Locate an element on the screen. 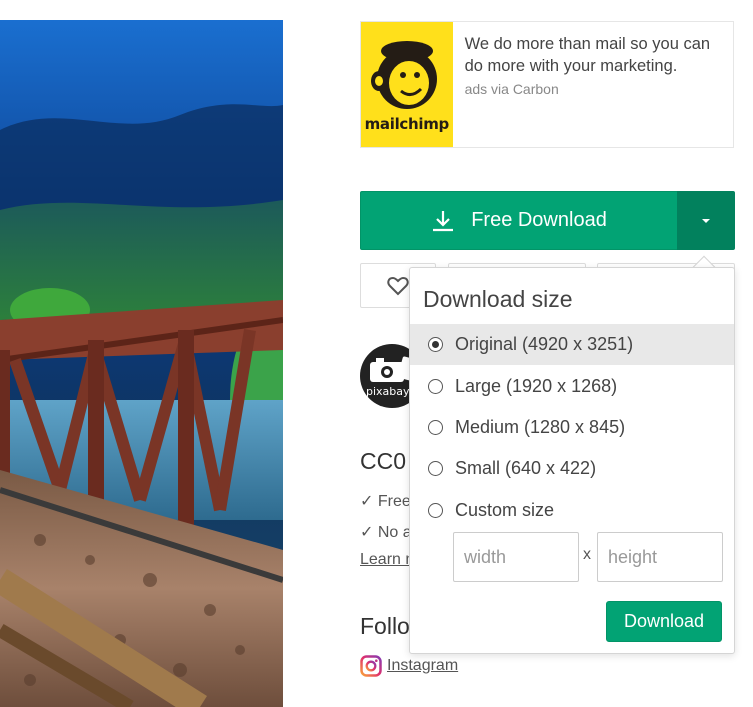 The height and width of the screenshot is (707, 753). download-size-toggle is located at coordinates (706, 220).